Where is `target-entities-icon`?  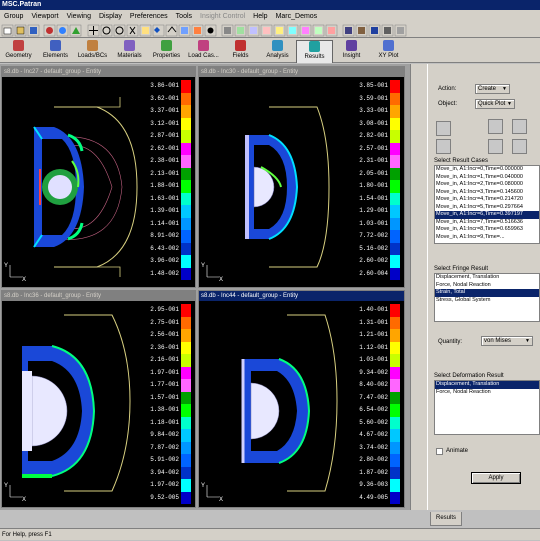
target-entities-icon is located at coordinates (495, 146).